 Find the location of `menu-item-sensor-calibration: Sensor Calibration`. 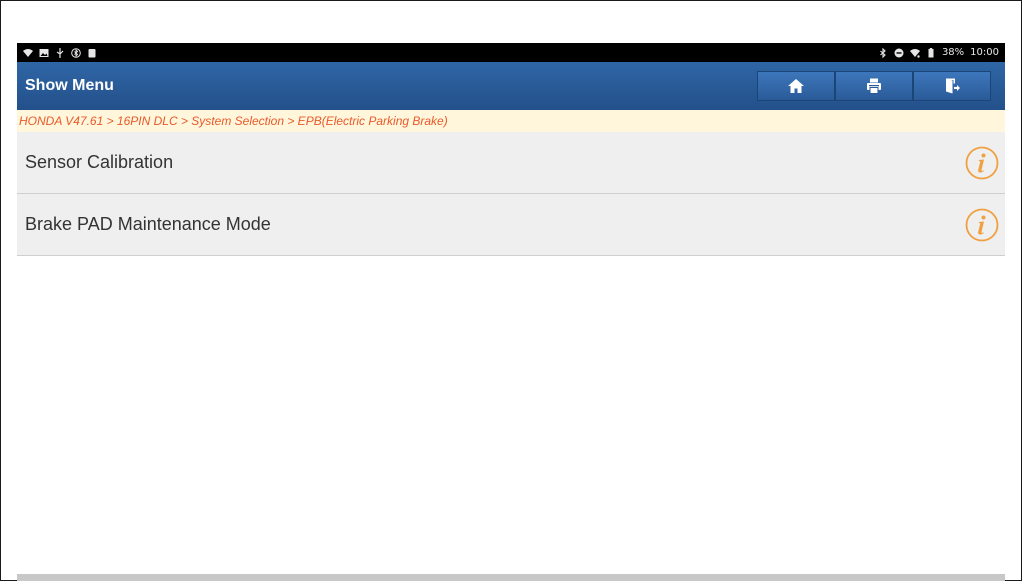

menu-item-sensor-calibration: Sensor Calibration is located at coordinates (511, 163).